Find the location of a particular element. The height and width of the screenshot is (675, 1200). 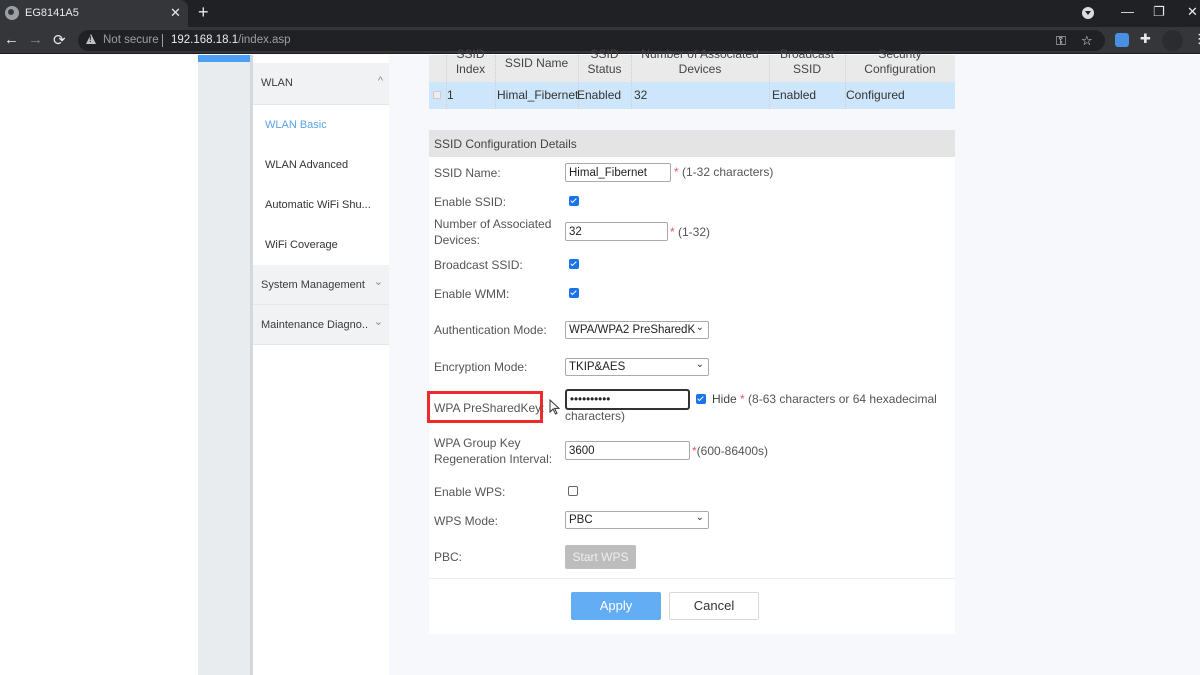

column-header-security-configuration: Security Configuration is located at coordinates (900, 62).